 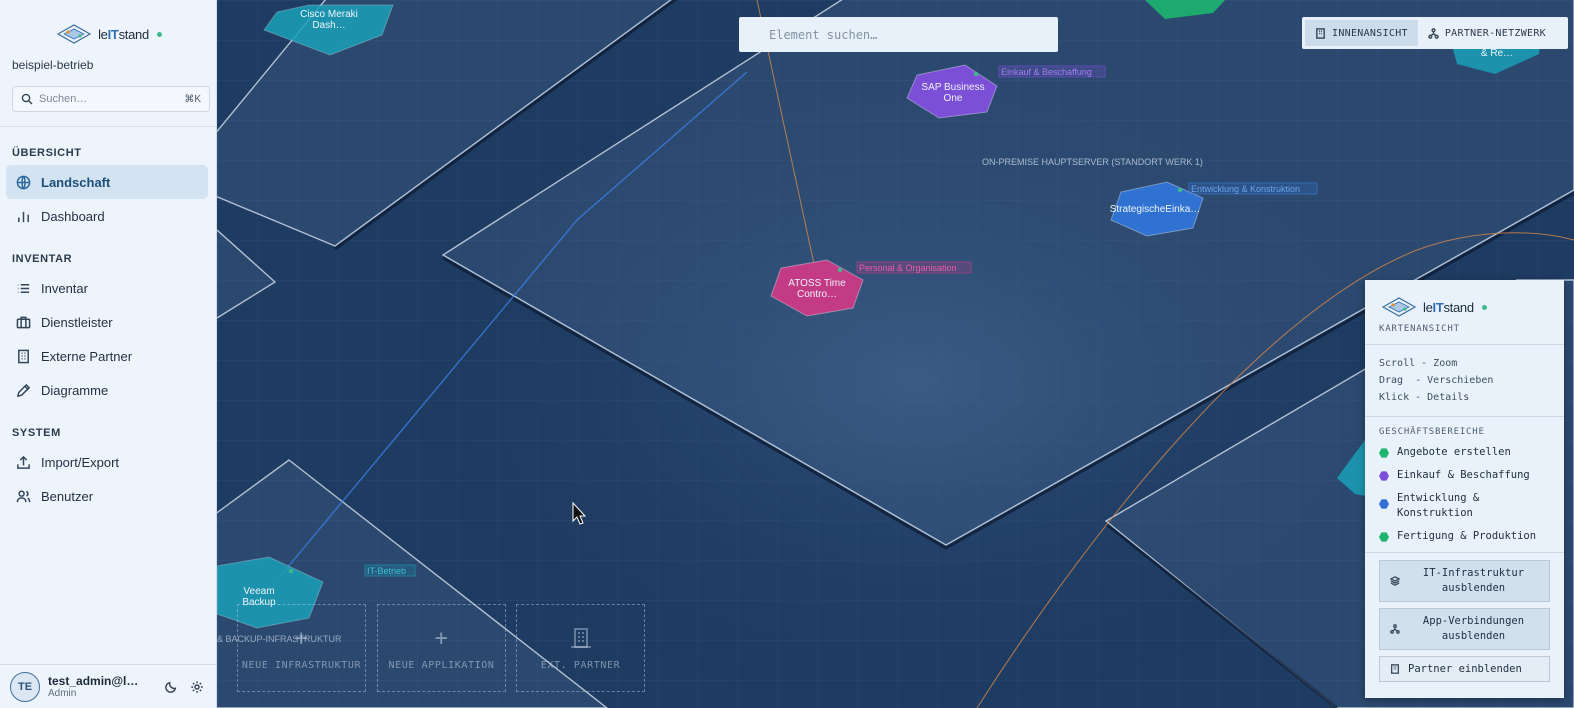 What do you see at coordinates (258, 591) in the screenshot?
I see `node-label: Veeam` at bounding box center [258, 591].